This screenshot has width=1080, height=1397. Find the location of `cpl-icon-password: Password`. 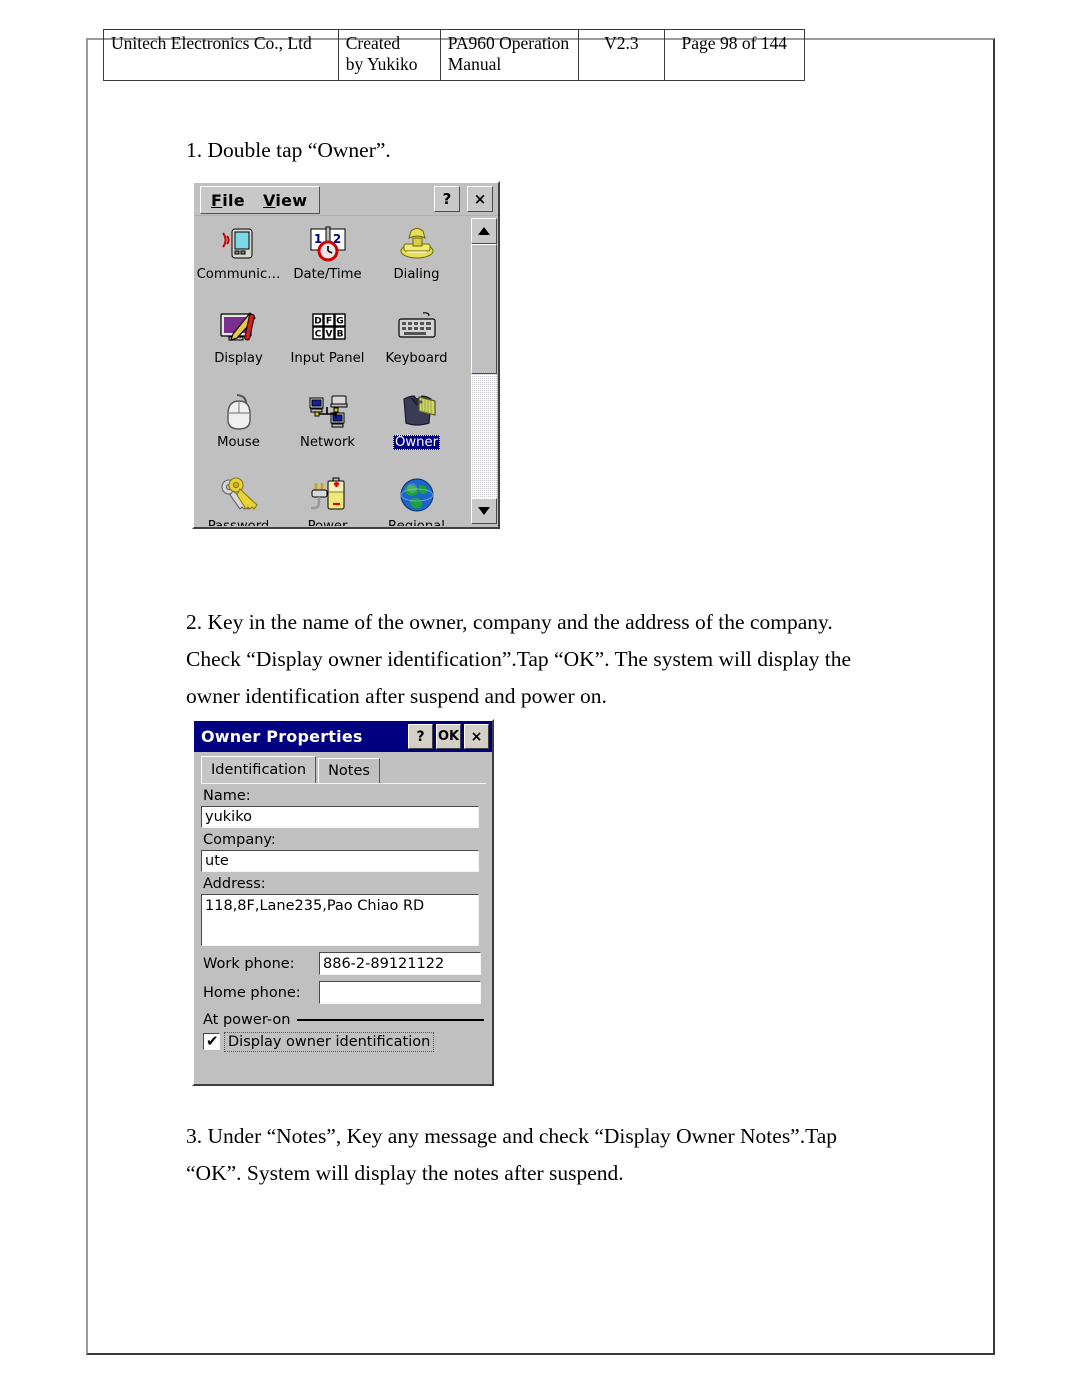

cpl-icon-password: Password is located at coordinates (238, 498).